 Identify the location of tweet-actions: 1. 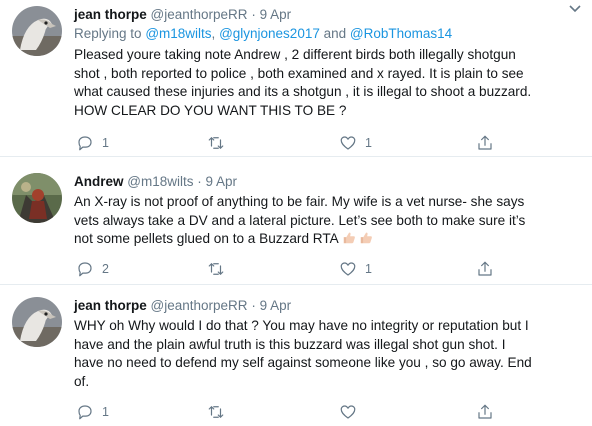
(323, 412).